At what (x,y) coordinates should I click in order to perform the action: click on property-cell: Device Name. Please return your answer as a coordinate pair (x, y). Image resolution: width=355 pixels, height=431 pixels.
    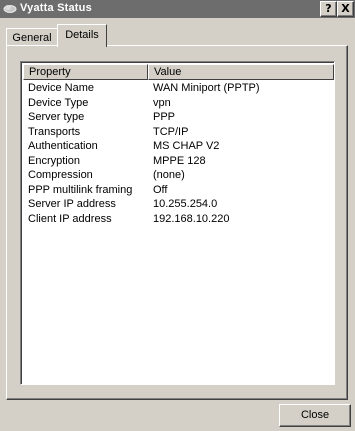
    Looking at the image, I should click on (61, 88).